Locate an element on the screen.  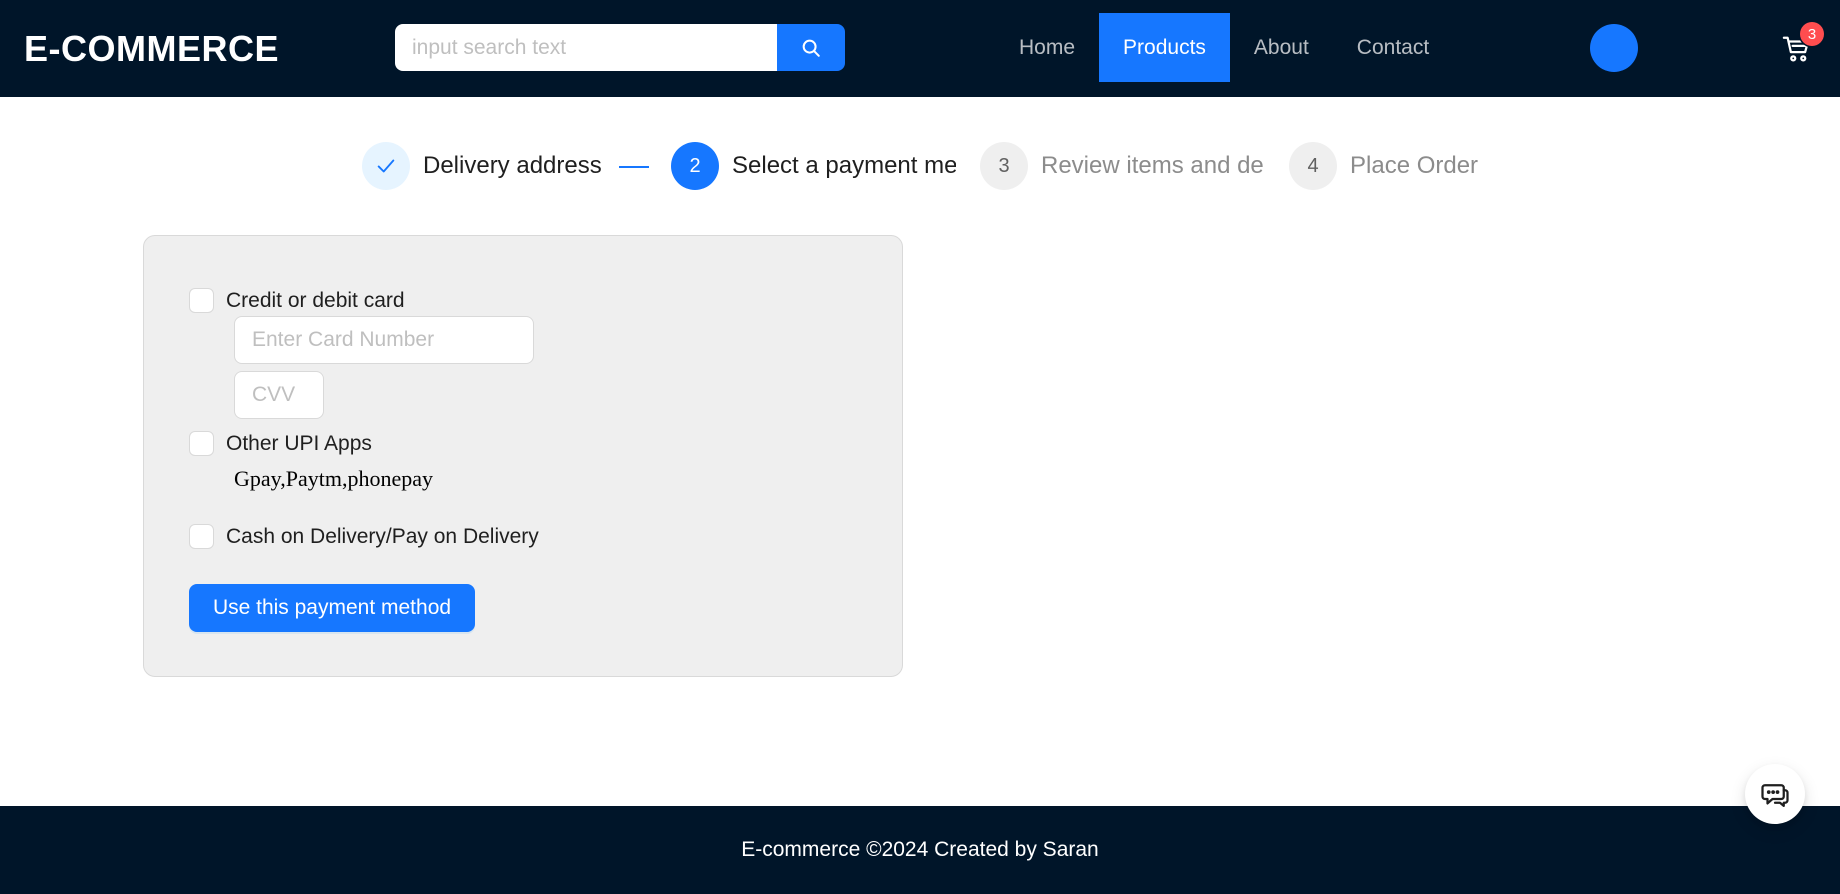
search-bar is located at coordinates (620, 47).